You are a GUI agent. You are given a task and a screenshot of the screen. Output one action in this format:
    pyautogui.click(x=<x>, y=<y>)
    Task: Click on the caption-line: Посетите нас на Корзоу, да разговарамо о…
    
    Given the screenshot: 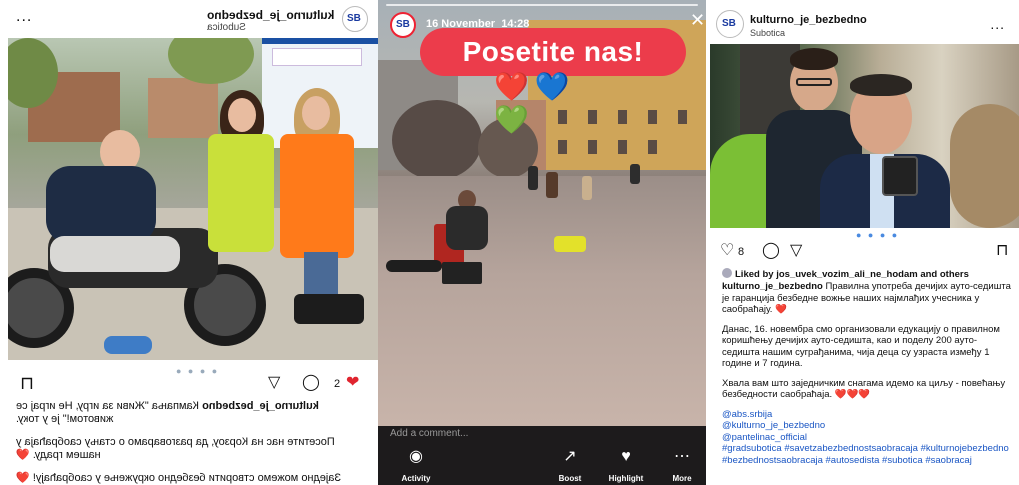 What is the action you would take?
    pyautogui.click(x=175, y=448)
    